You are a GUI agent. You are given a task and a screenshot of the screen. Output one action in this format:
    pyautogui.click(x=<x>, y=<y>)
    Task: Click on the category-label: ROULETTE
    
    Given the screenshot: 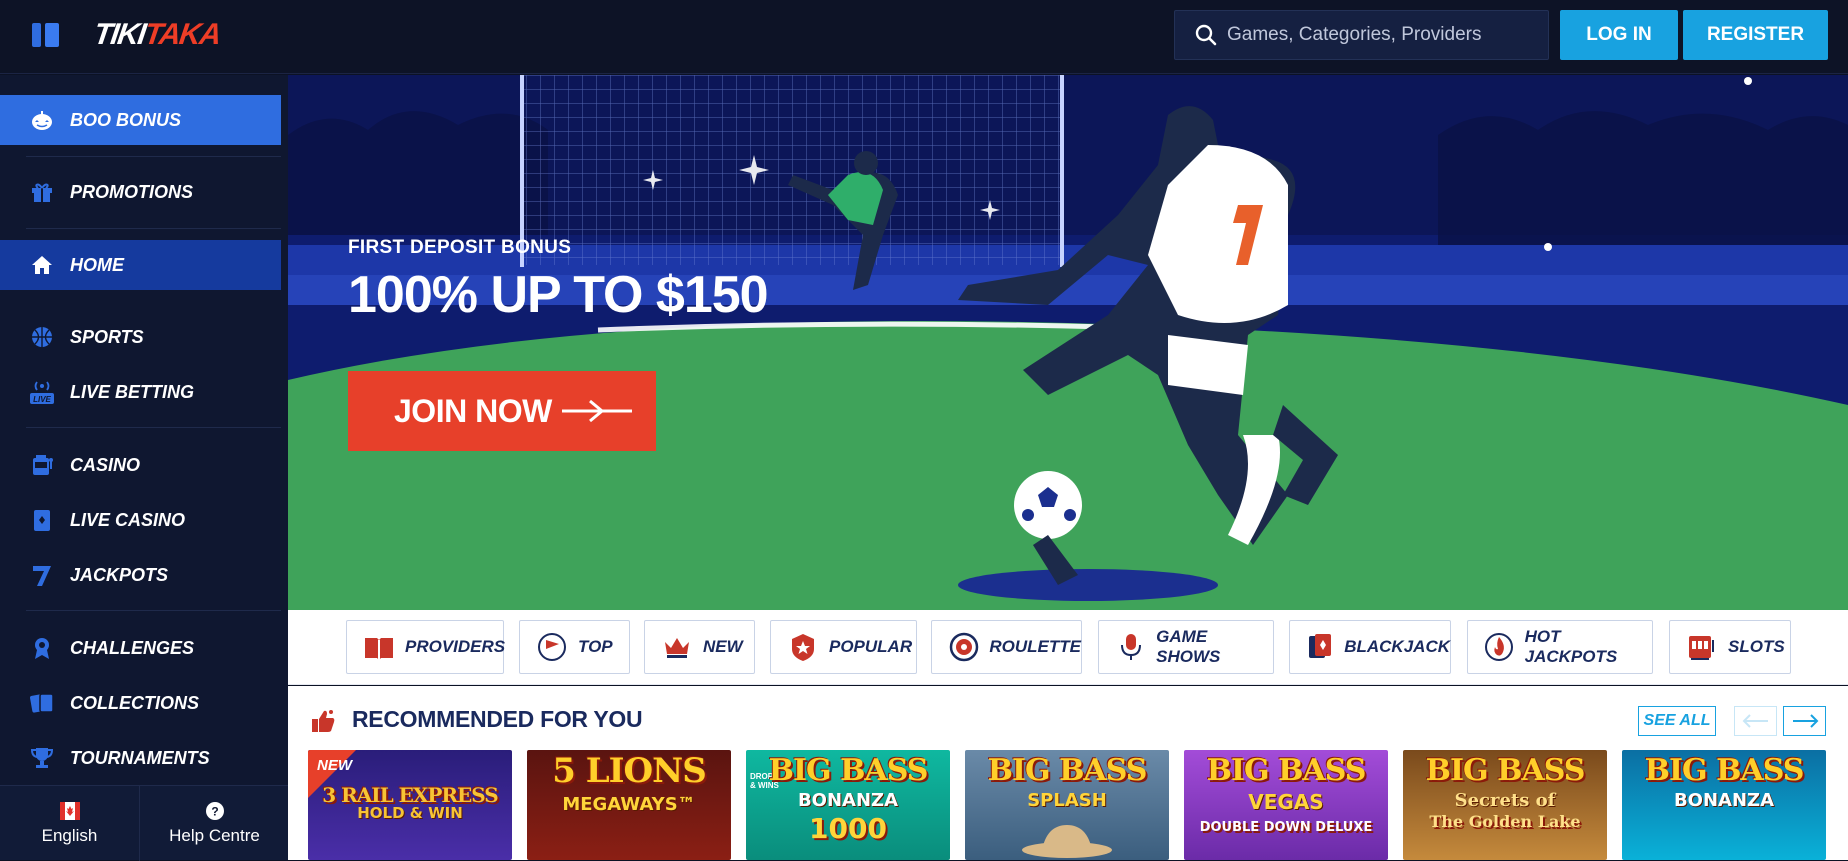 What is the action you would take?
    pyautogui.click(x=1035, y=646)
    